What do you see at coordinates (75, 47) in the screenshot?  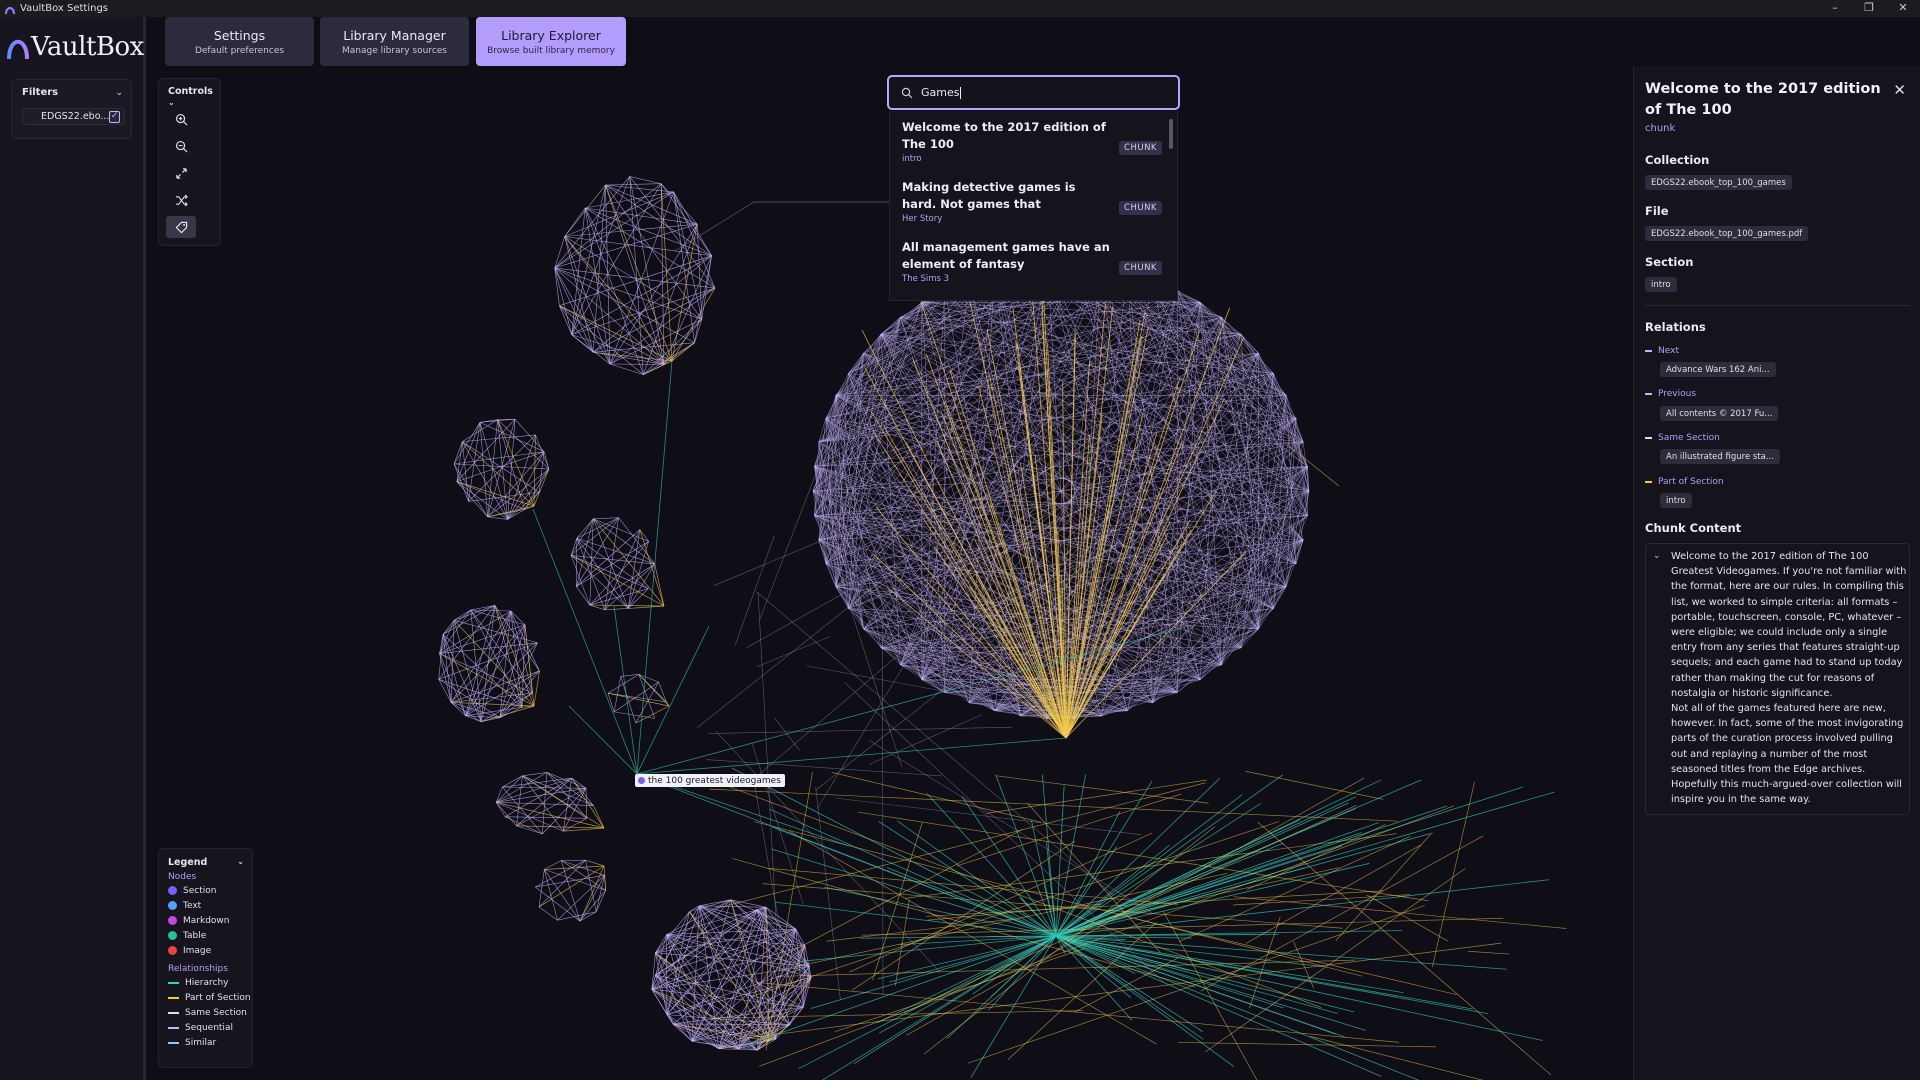 I see `app-logo: VaultBox` at bounding box center [75, 47].